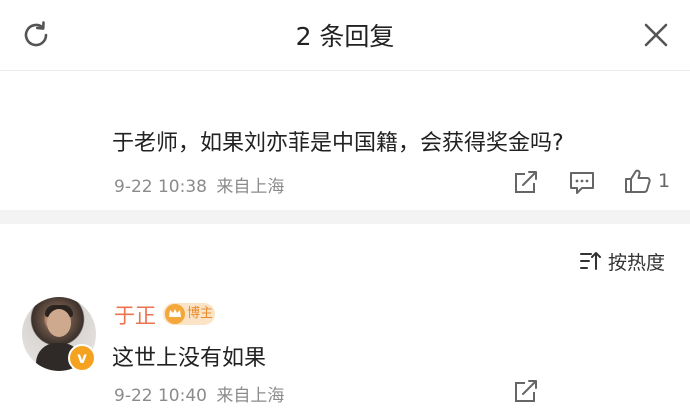  Describe the element at coordinates (582, 183) in the screenshot. I see `comment-icon` at that location.